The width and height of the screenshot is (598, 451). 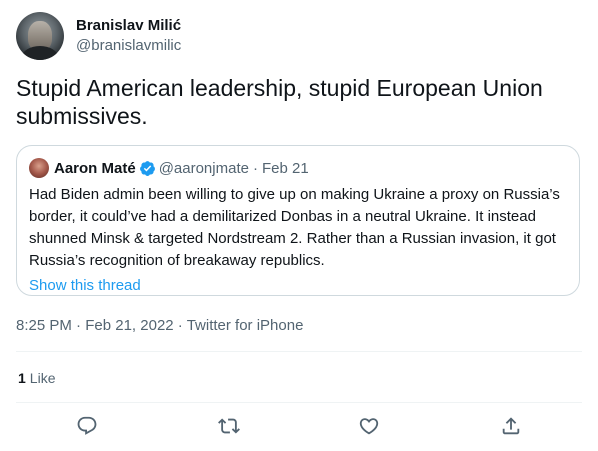 What do you see at coordinates (147, 168) in the screenshot?
I see `verified-badge-icon` at bounding box center [147, 168].